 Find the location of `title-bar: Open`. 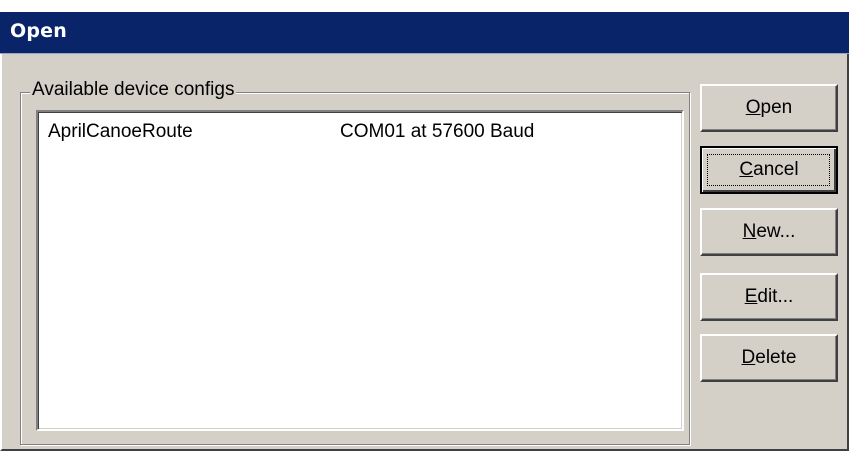

title-bar: Open is located at coordinates (424, 33).